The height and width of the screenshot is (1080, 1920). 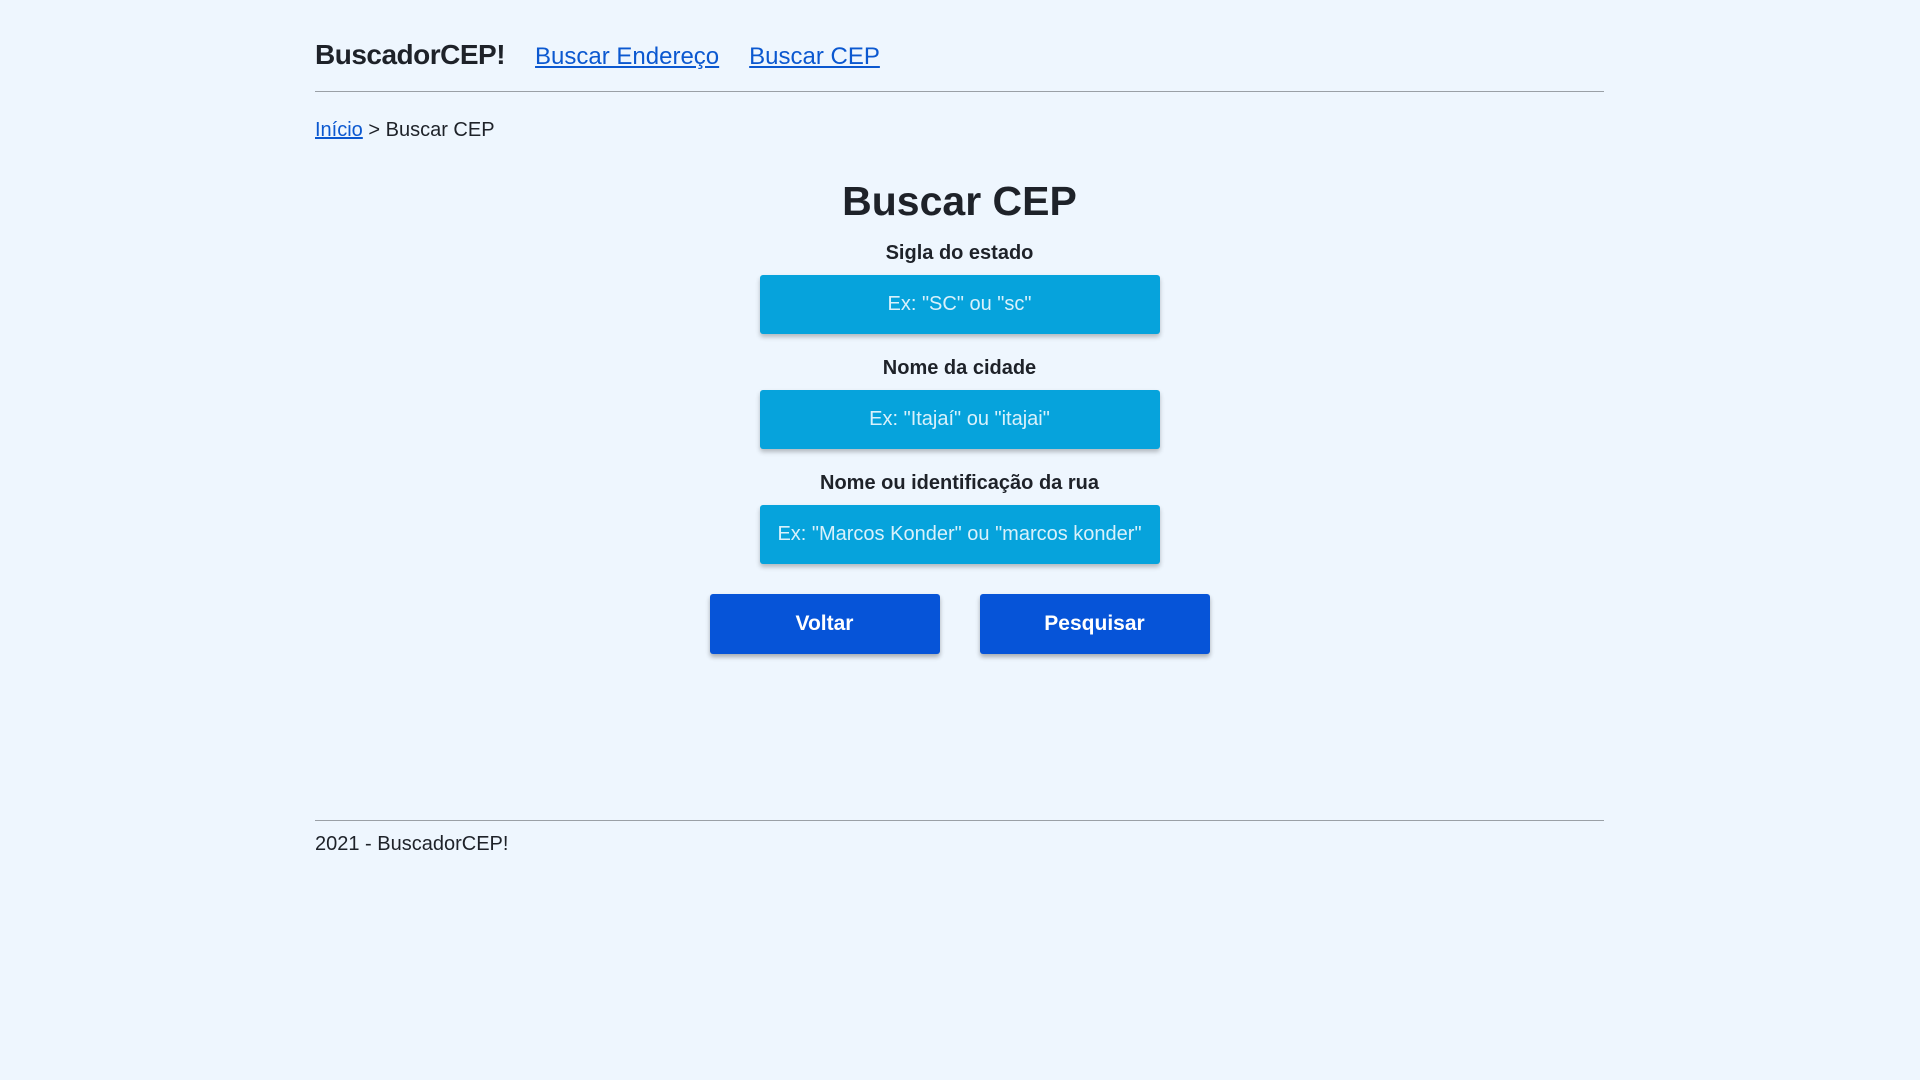 I want to click on page-title: Buscar CEP, so click(x=959, y=201).